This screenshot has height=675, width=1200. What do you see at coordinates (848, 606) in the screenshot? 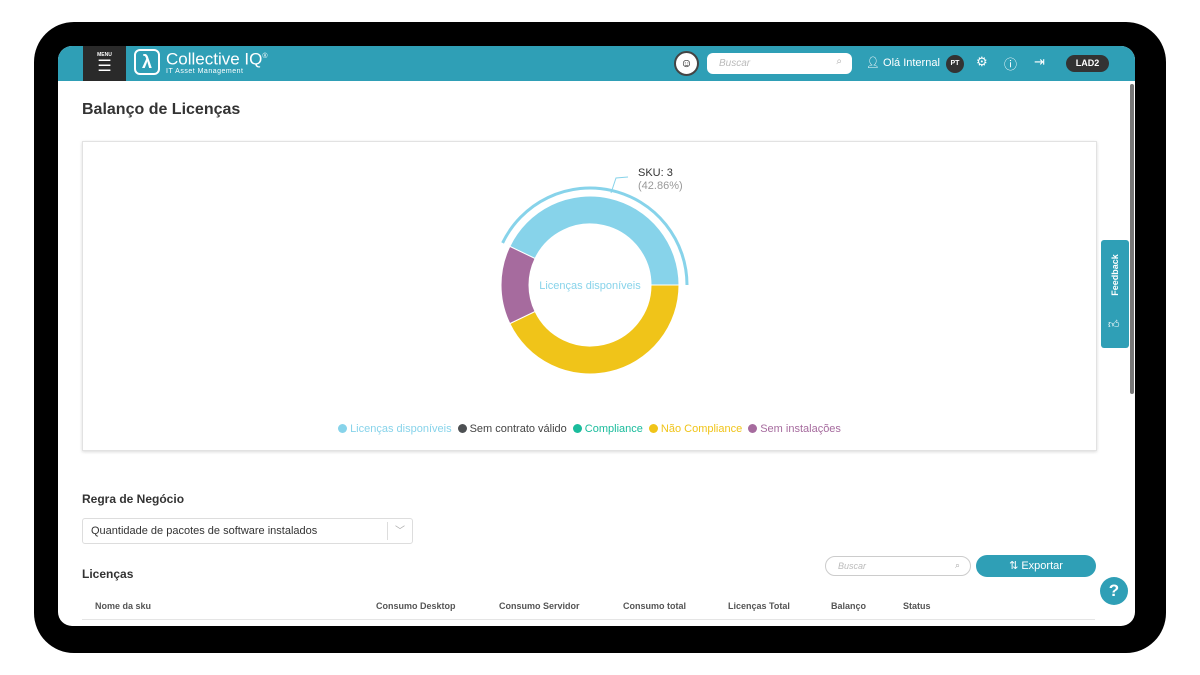
I see `column-header-balance: Balanço` at bounding box center [848, 606].